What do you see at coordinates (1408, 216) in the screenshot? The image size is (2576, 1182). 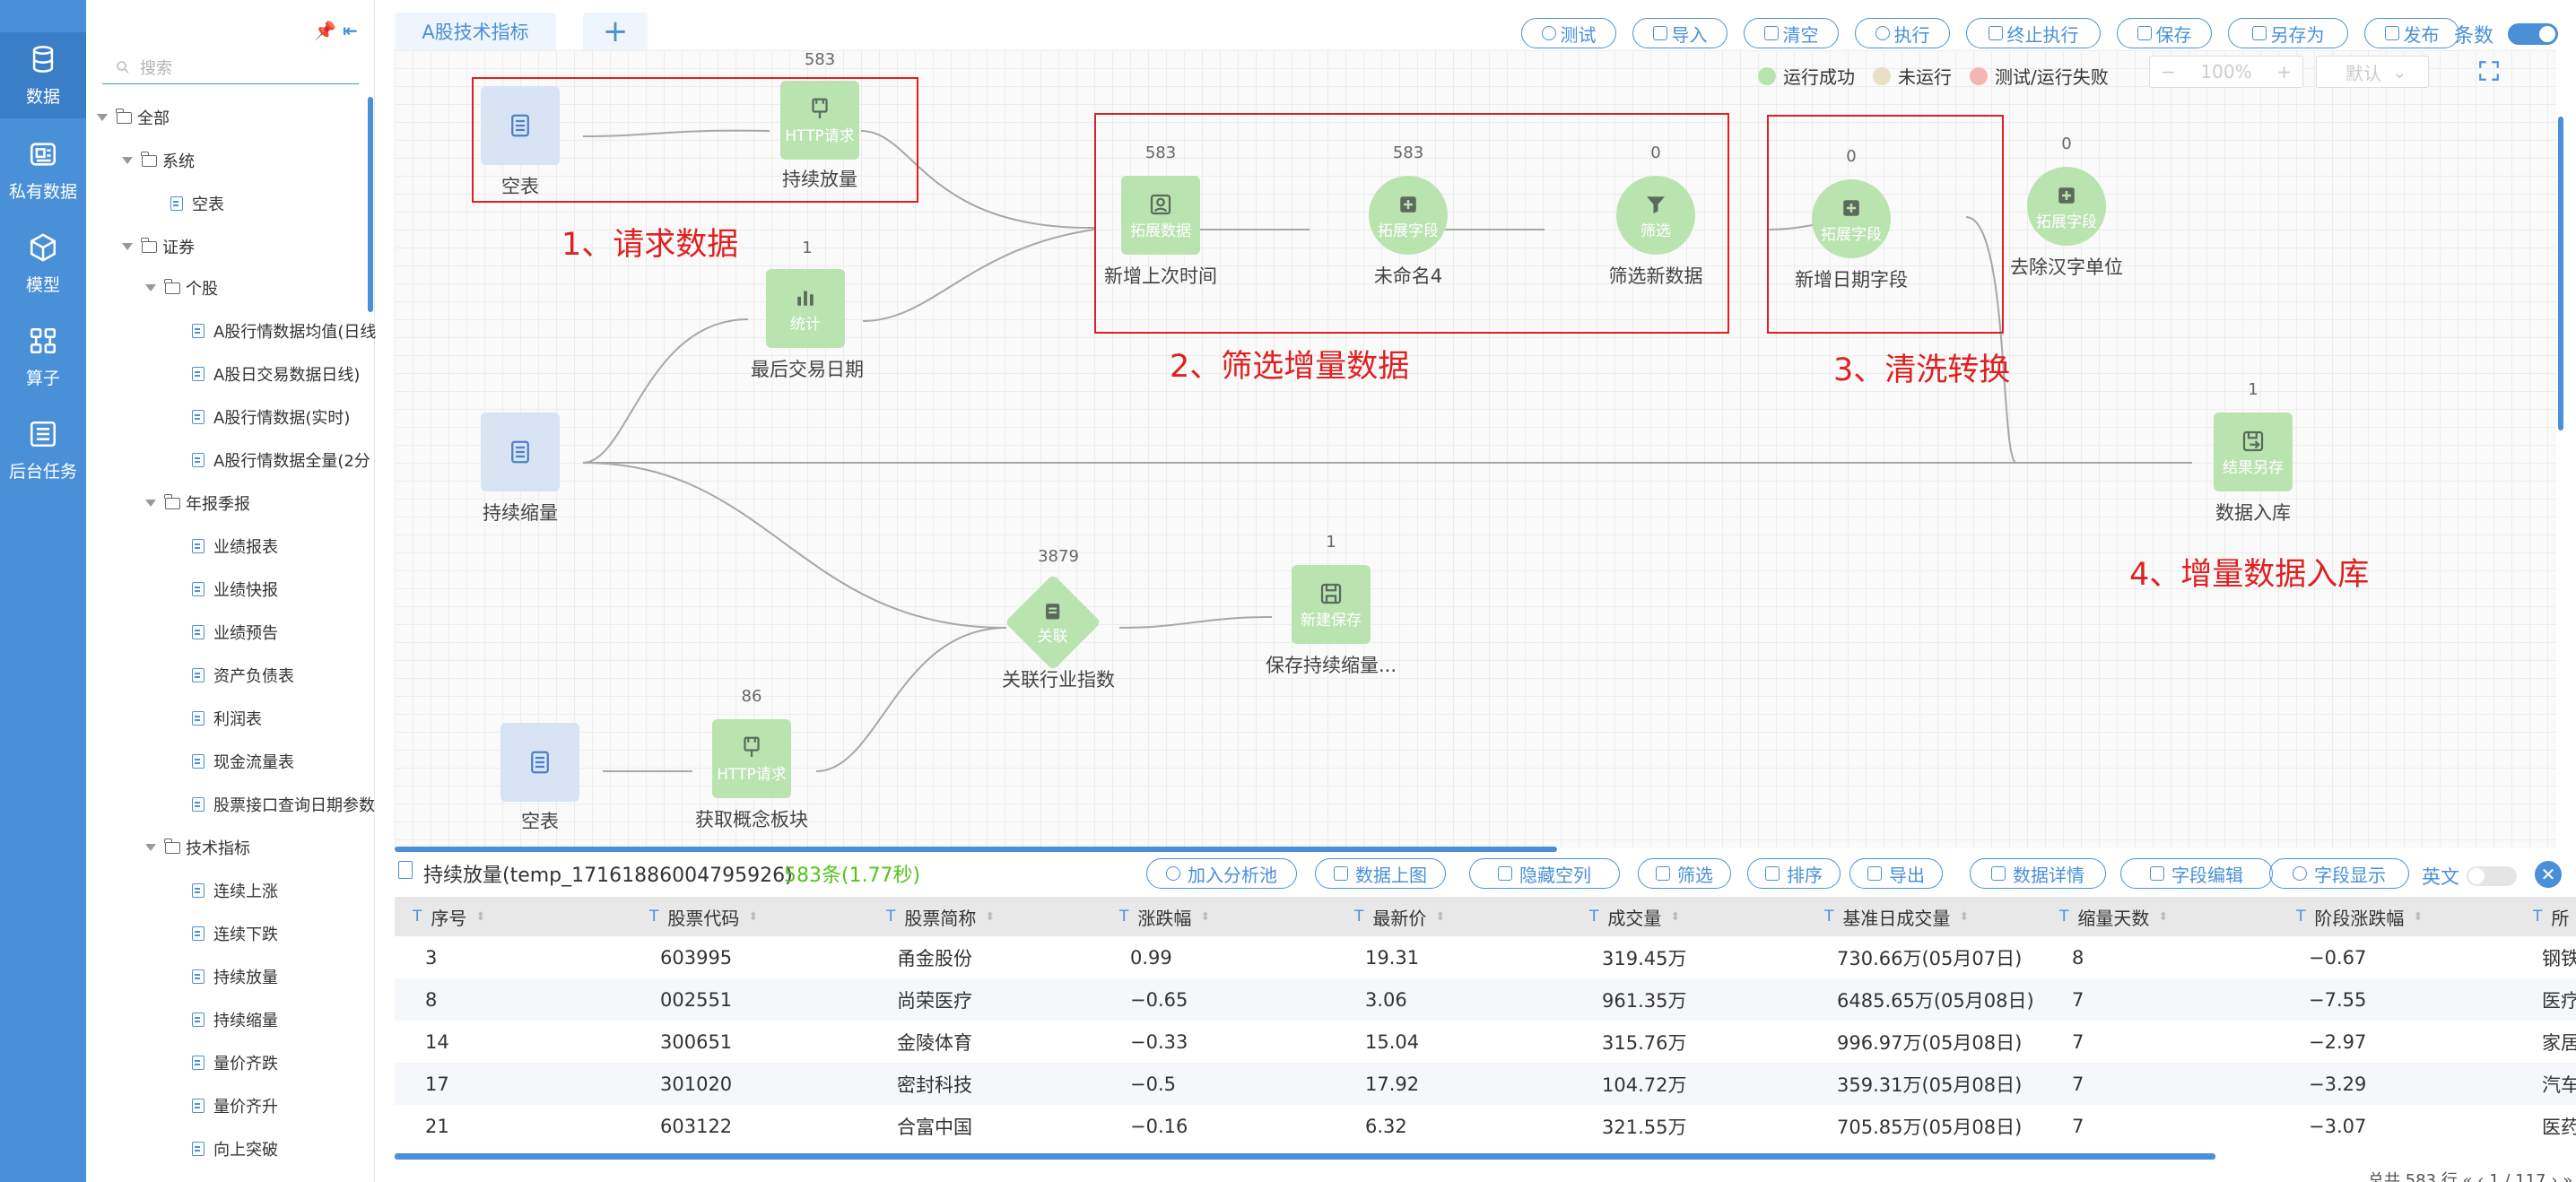 I see `node-extend-field-unnamed4: 拓展字段` at bounding box center [1408, 216].